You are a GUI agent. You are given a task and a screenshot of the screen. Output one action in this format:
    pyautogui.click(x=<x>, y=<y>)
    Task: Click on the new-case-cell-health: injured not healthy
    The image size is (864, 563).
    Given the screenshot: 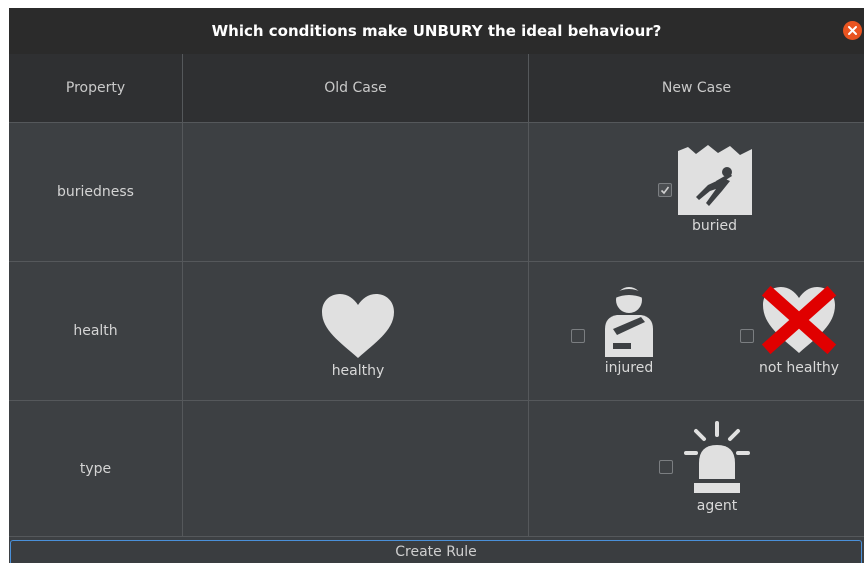 What is the action you would take?
    pyautogui.click(x=696, y=331)
    